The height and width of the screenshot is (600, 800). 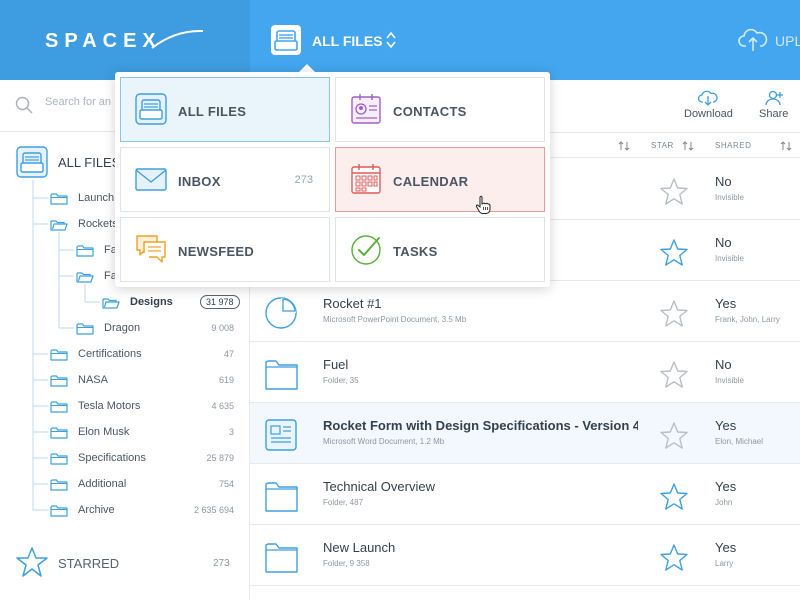 I want to click on folder-label: Specifications, so click(x=112, y=458).